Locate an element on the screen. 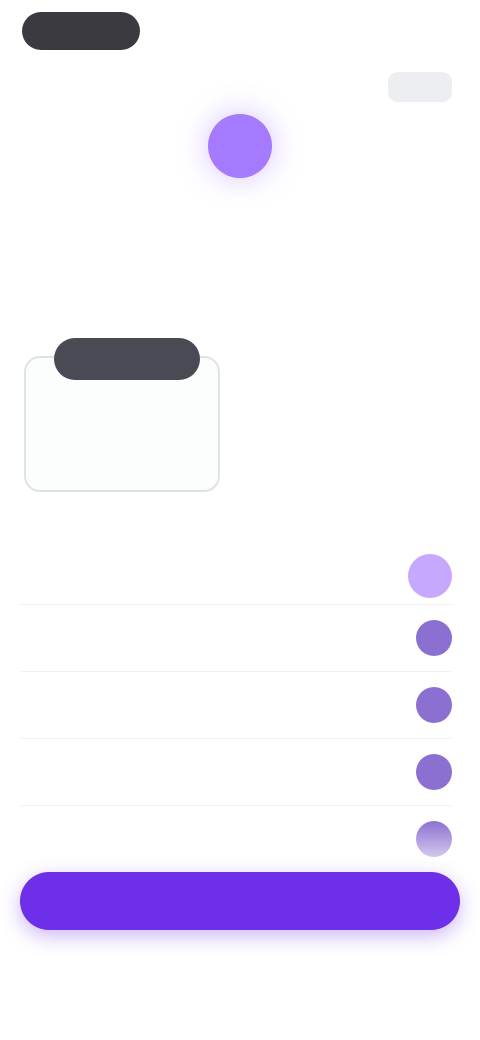 The height and width of the screenshot is (1040, 480). hero-title is located at coordinates (240, 264).